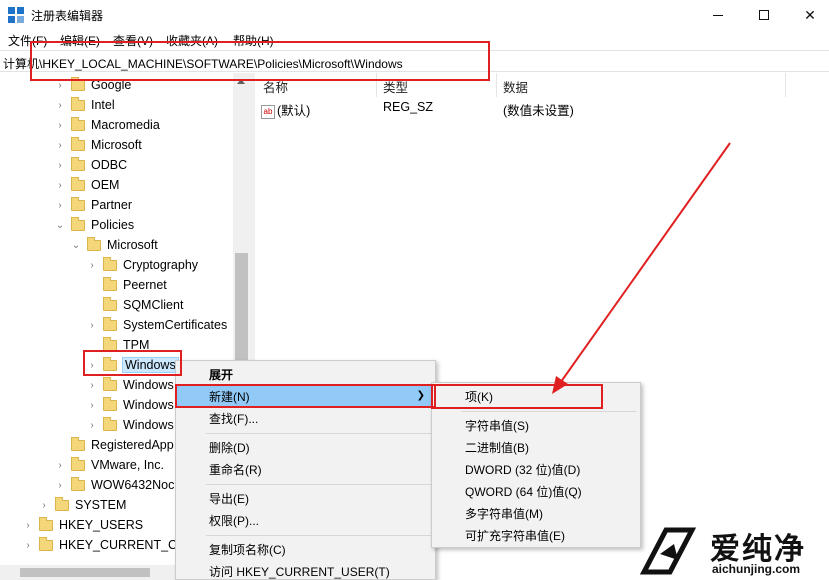 This screenshot has width=829, height=580. Describe the element at coordinates (536, 491) in the screenshot. I see `submenu-item-qword: QWORD (64 位)值(Q)` at that location.